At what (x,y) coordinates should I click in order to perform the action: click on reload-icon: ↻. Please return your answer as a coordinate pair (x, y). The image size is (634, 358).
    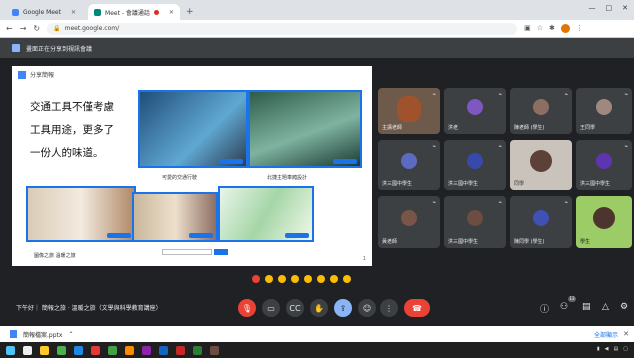
    Looking at the image, I should click on (36, 28).